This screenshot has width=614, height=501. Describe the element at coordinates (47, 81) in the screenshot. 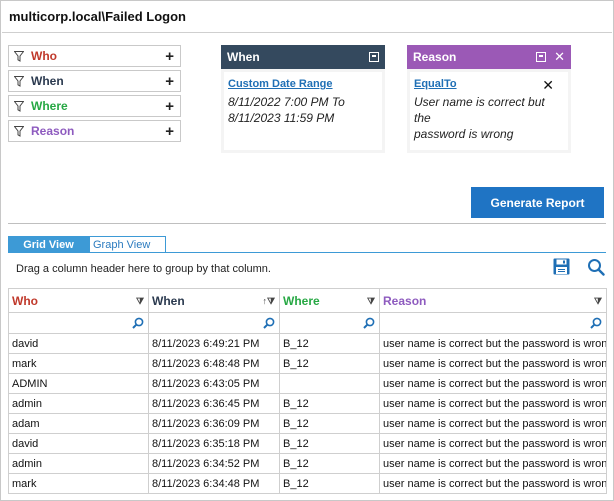

I see `filter-label-when: When` at that location.